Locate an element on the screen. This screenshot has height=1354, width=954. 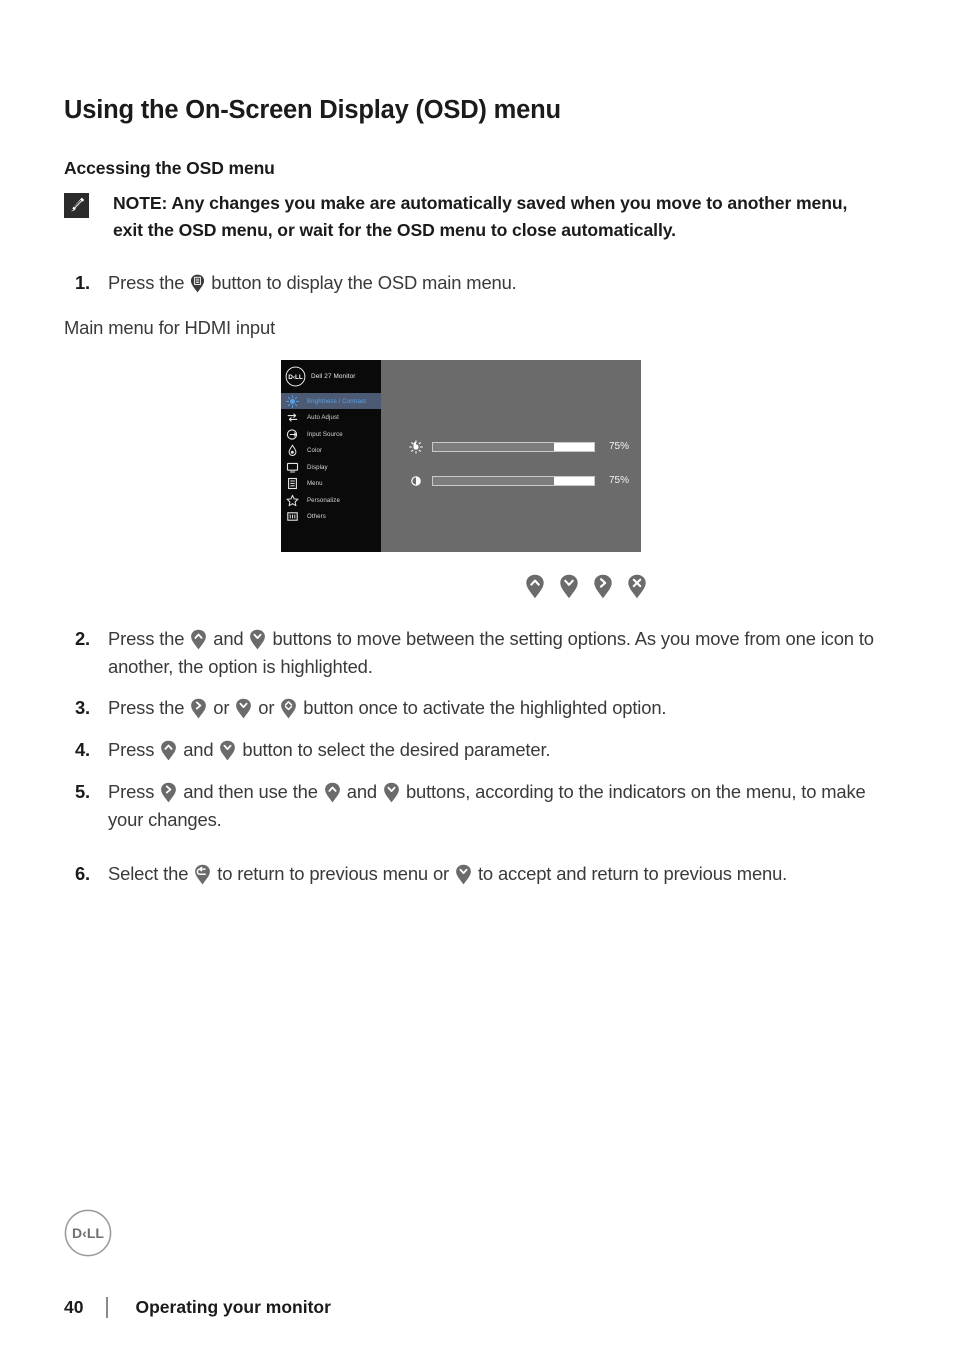
step-3-text-part-1: Press the is located at coordinates (146, 707).